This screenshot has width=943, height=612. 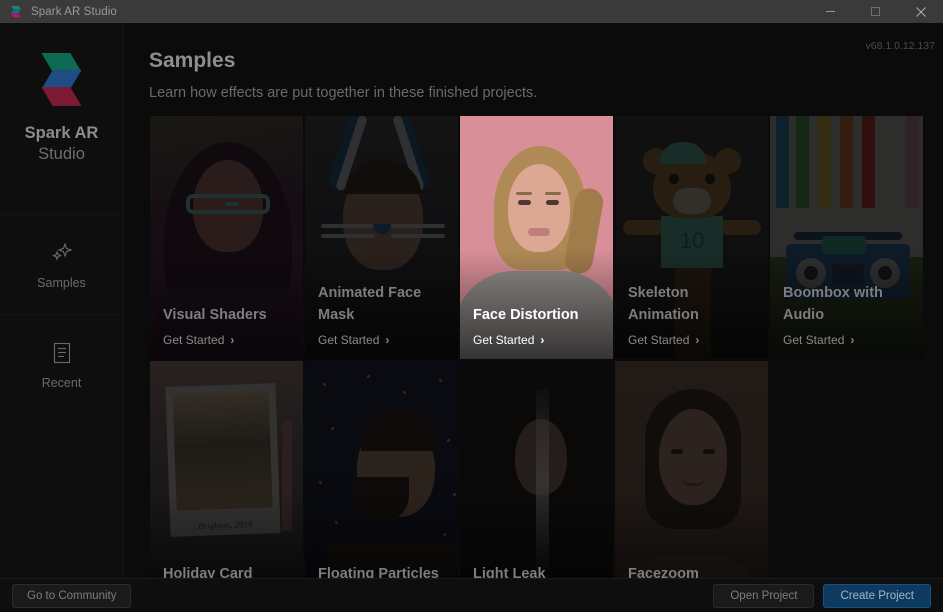 What do you see at coordinates (691, 237) in the screenshot?
I see `sample-card-skeleton-animation: 10 Skeleton Animation Get Started ›` at bounding box center [691, 237].